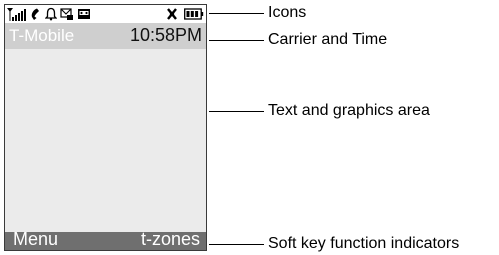  I want to click on icons-callout-label: Icons, so click(287, 12).